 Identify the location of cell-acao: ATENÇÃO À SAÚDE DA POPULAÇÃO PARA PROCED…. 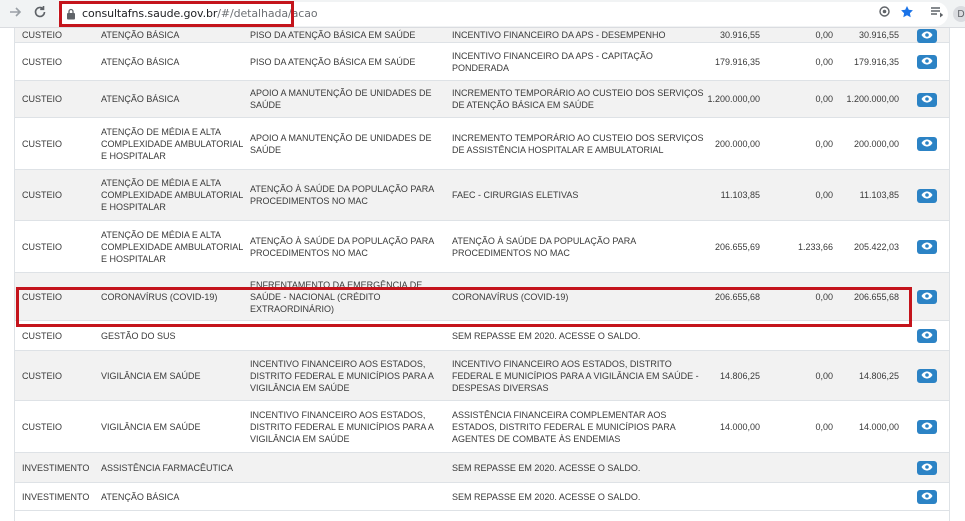
(544, 246).